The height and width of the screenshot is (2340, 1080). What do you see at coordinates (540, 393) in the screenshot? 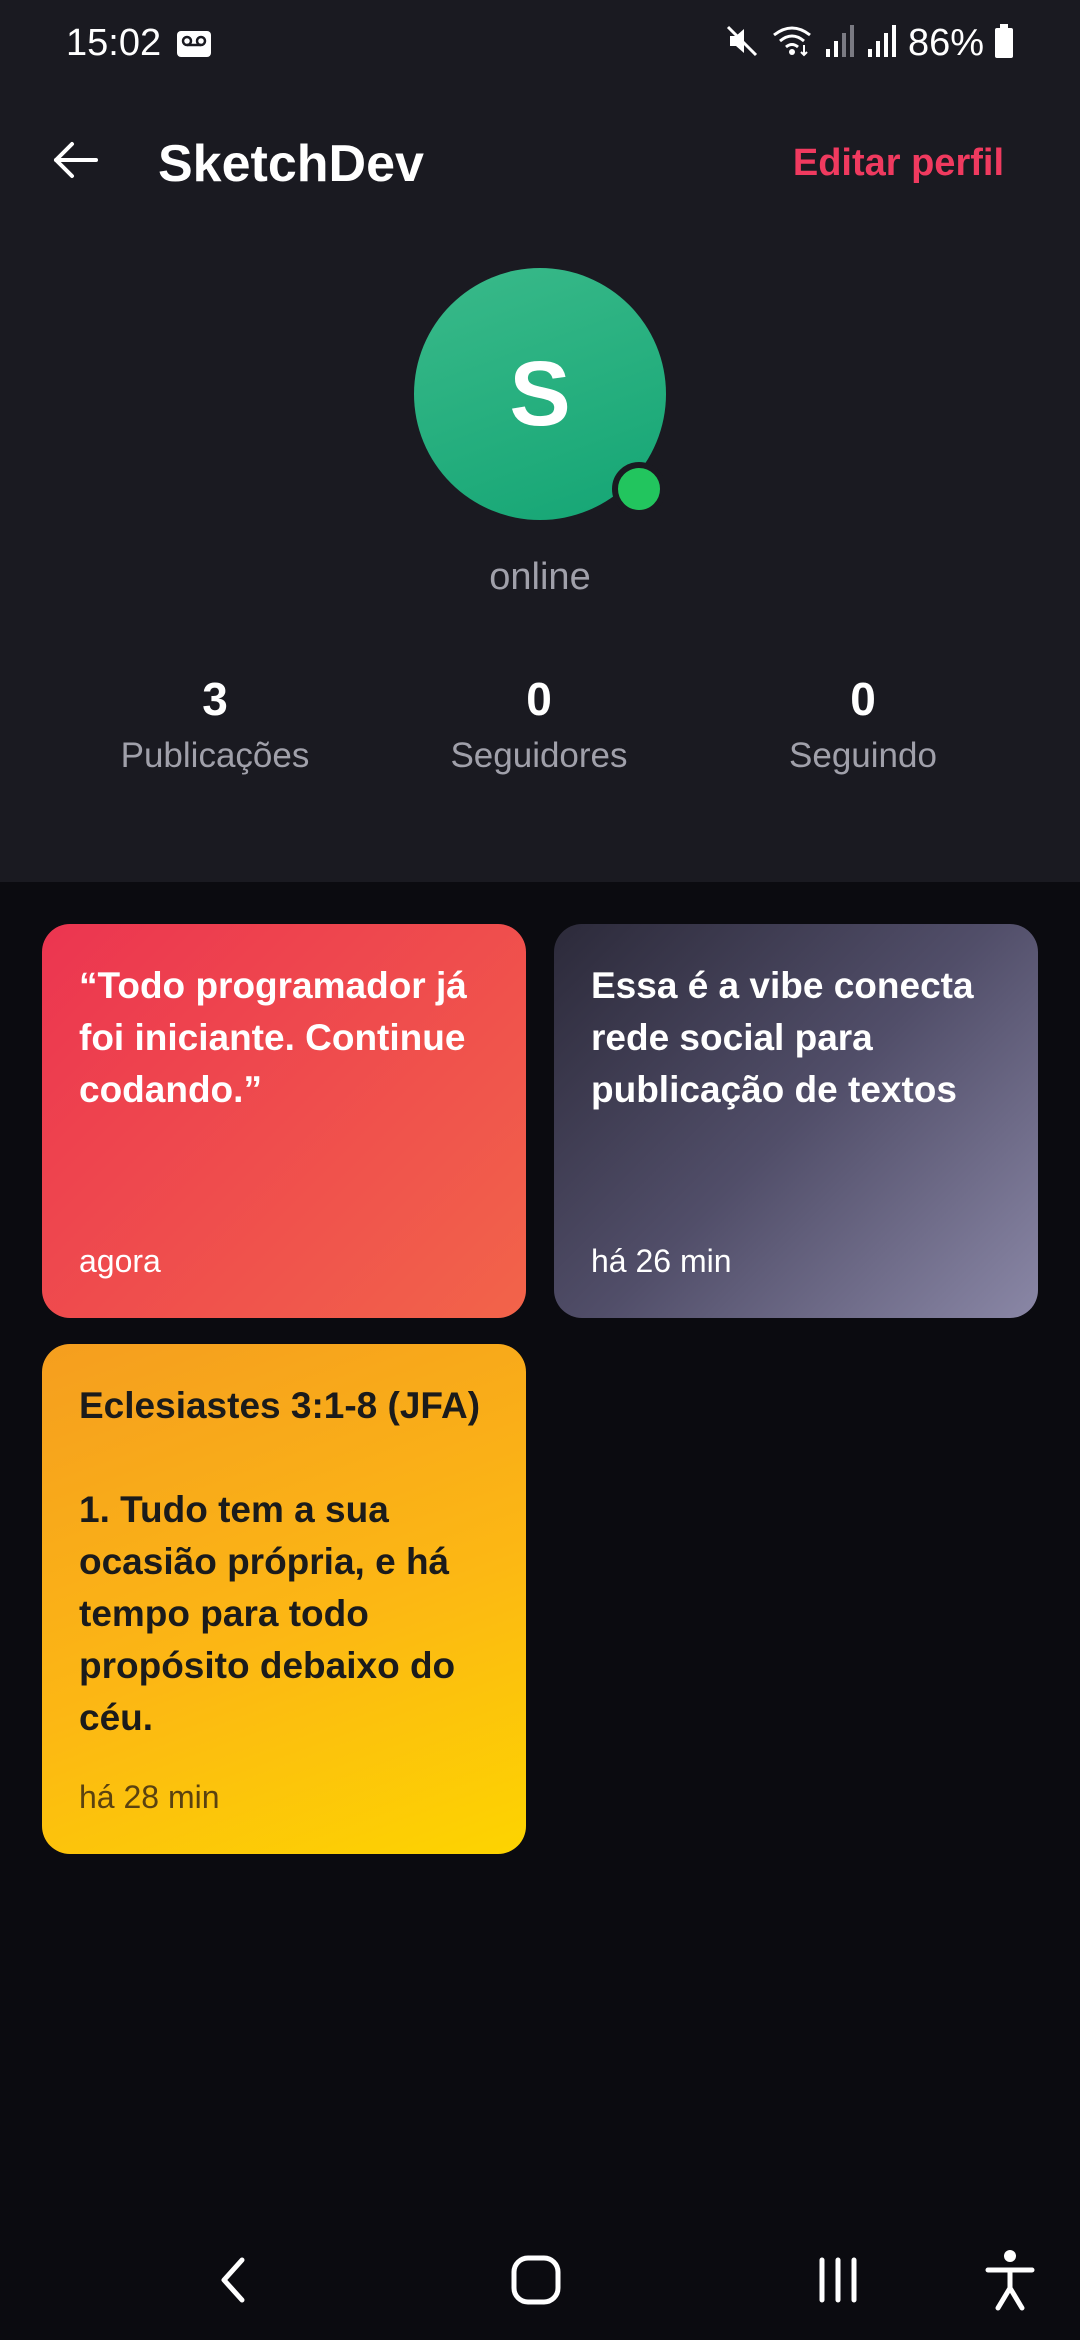
I see `avatar-initial: S` at bounding box center [540, 393].